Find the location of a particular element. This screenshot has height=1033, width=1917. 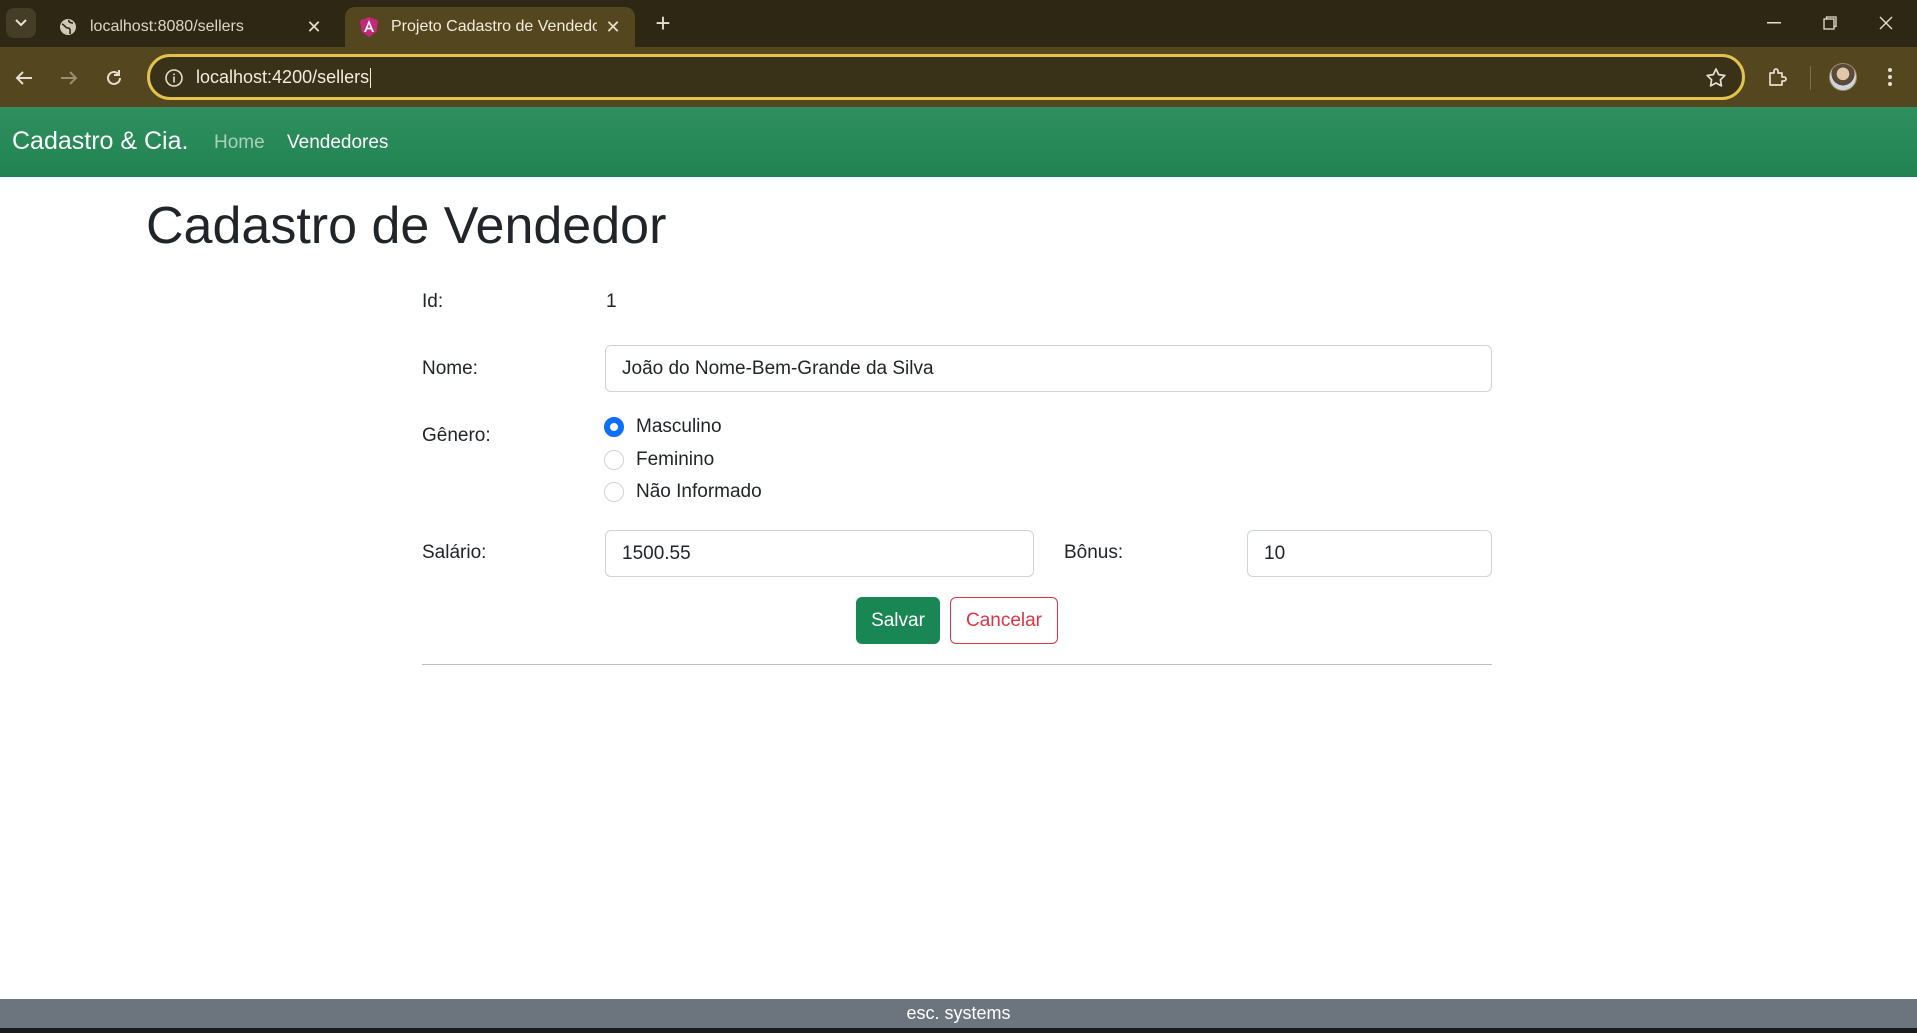

radio-label: Feminino is located at coordinates (675, 459).